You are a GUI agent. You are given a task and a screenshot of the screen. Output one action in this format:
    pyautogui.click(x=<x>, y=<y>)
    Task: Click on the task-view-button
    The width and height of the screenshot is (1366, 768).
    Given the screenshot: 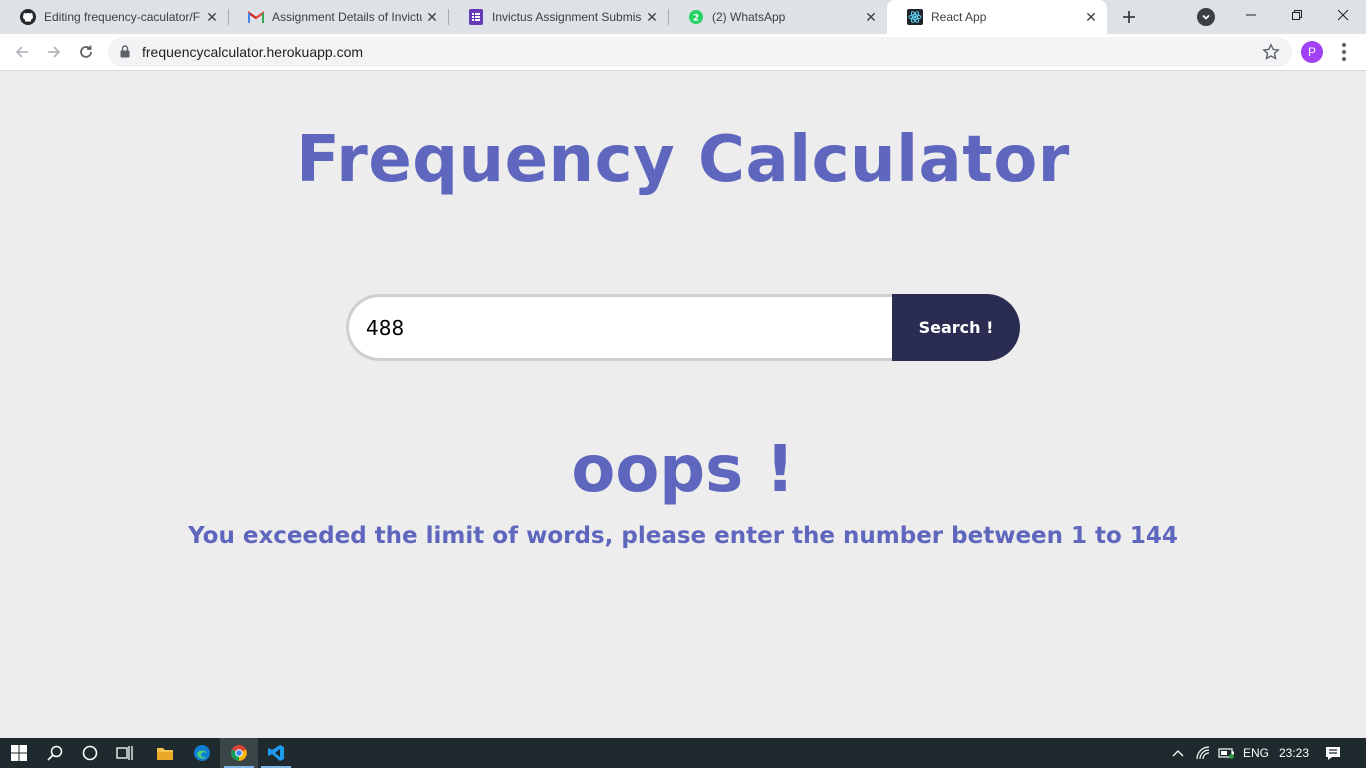 What is the action you would take?
    pyautogui.click(x=125, y=753)
    